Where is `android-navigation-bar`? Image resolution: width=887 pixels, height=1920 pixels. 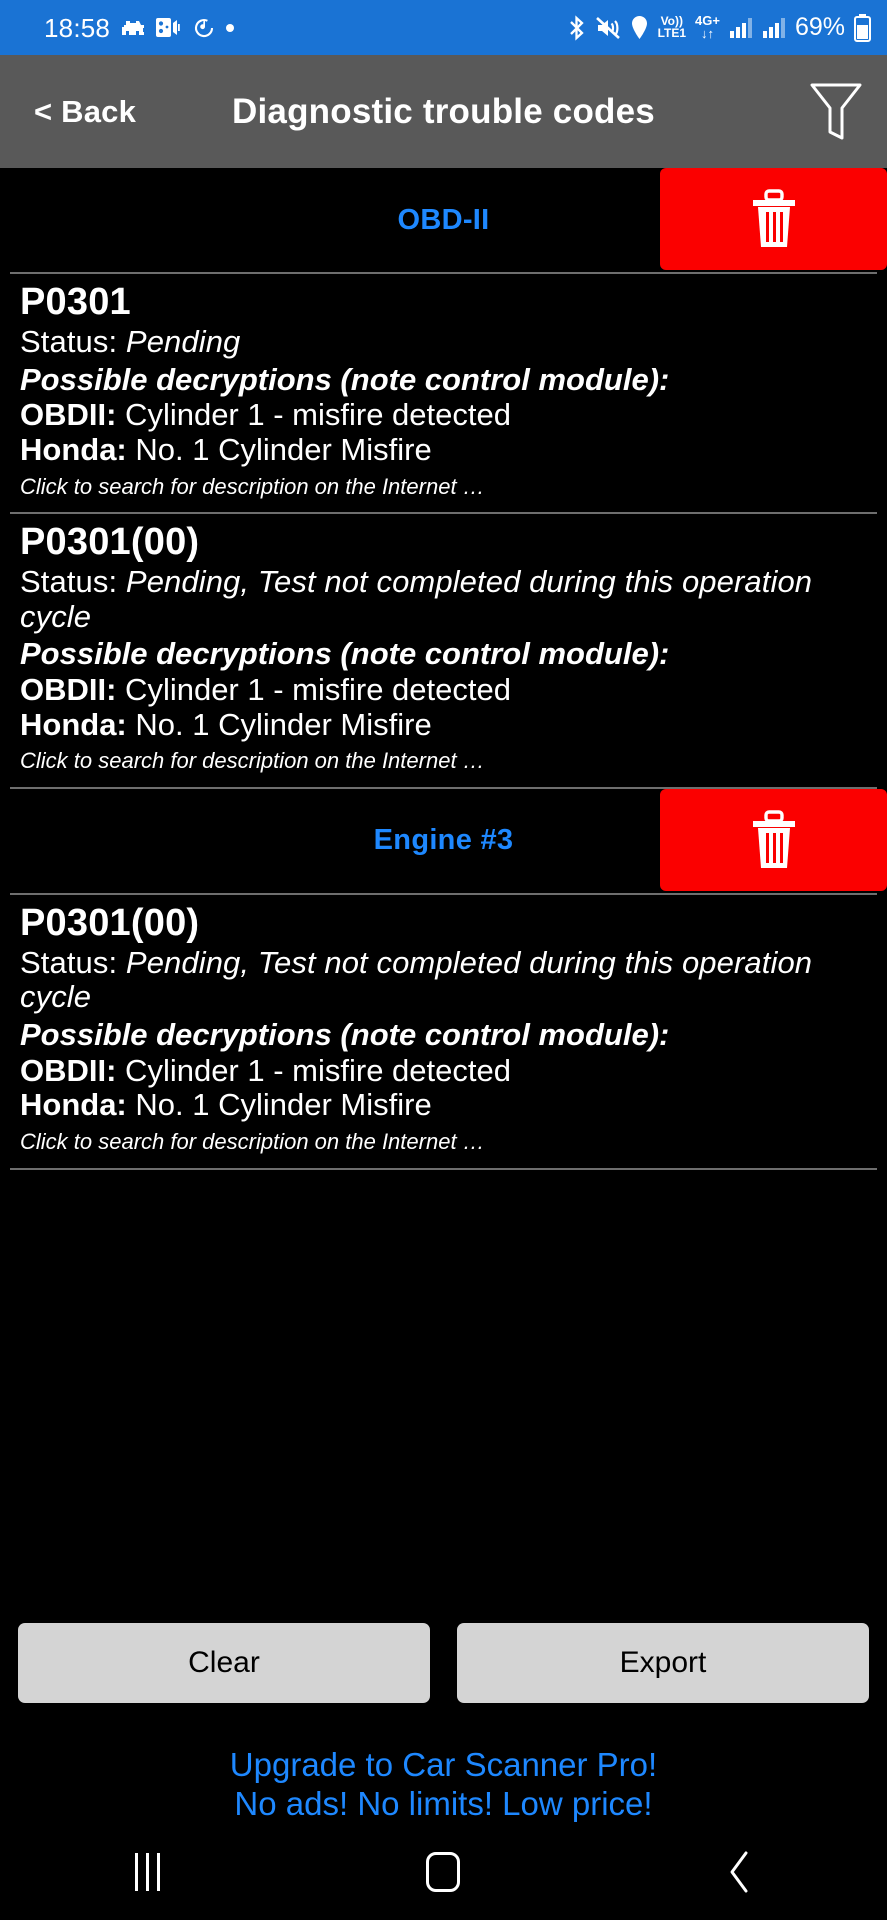 android-navigation-bar is located at coordinates (443, 1872).